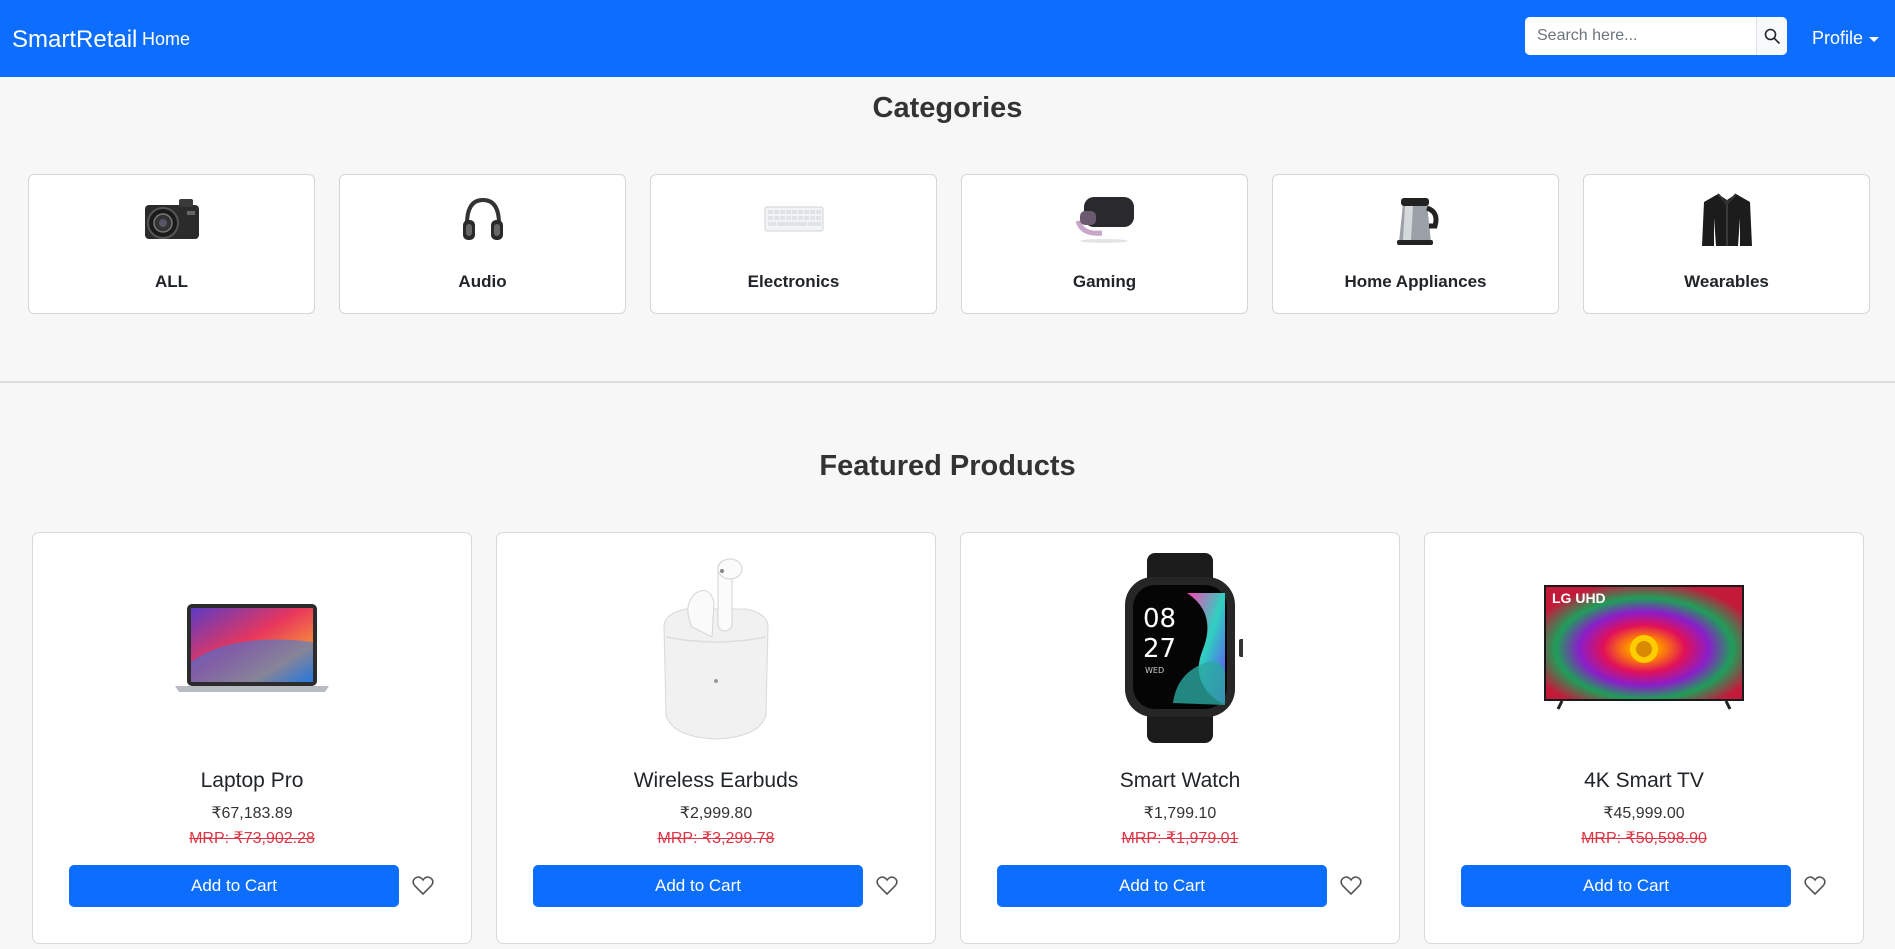  Describe the element at coordinates (1644, 813) in the screenshot. I see `product-price: ₹45,999.00` at that location.